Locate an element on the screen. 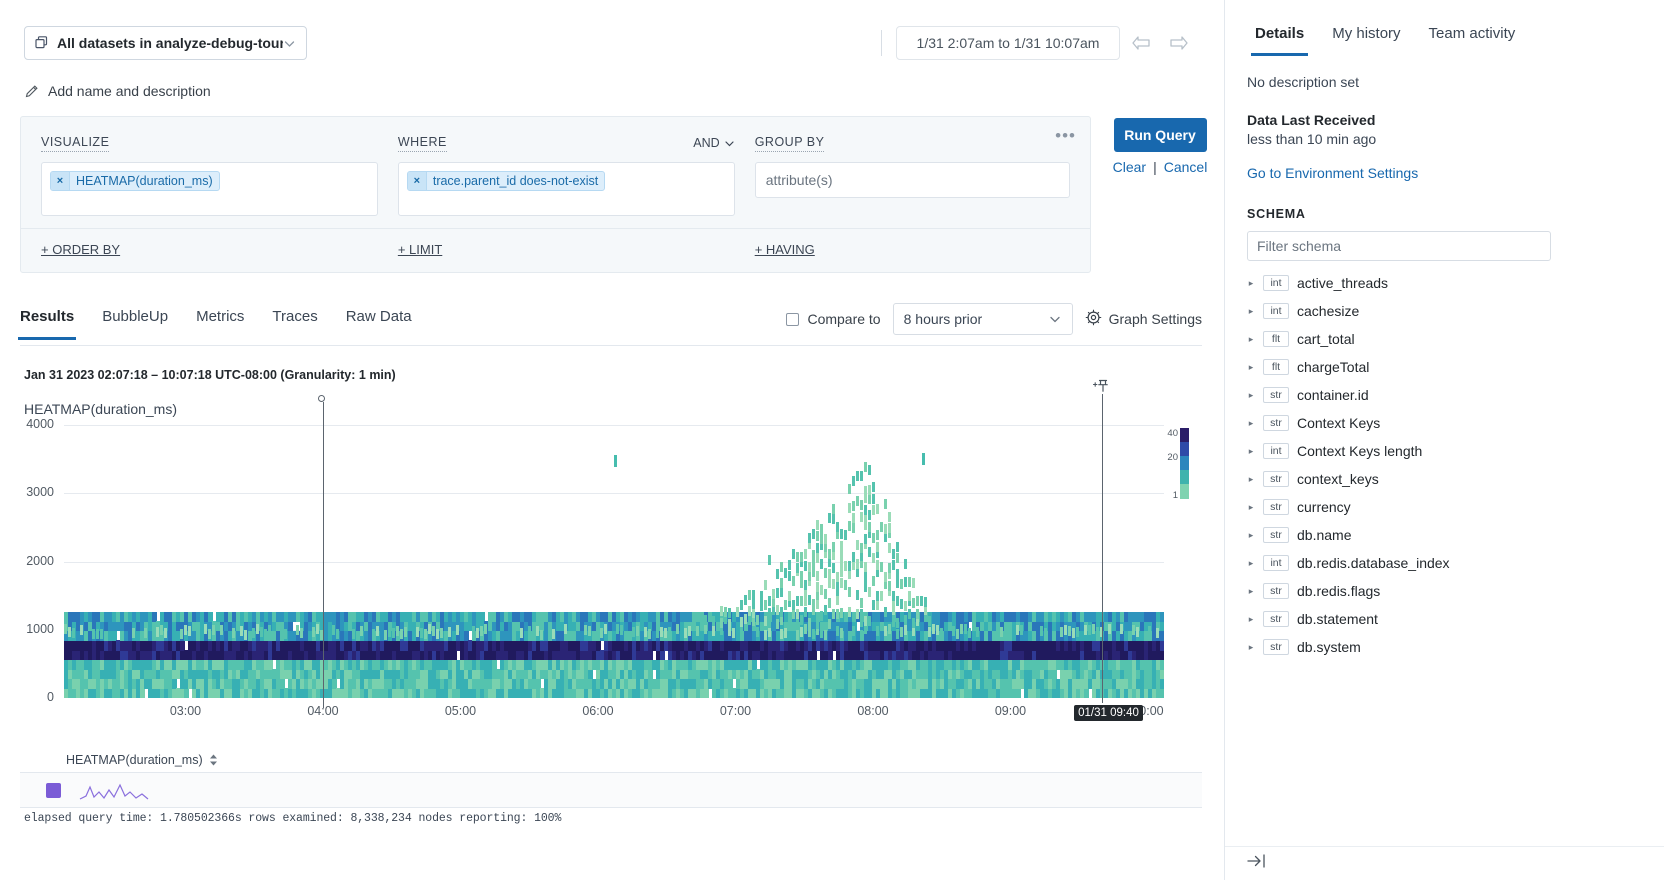 The width and height of the screenshot is (1664, 880). schema-type-badge: int is located at coordinates (1276, 563).